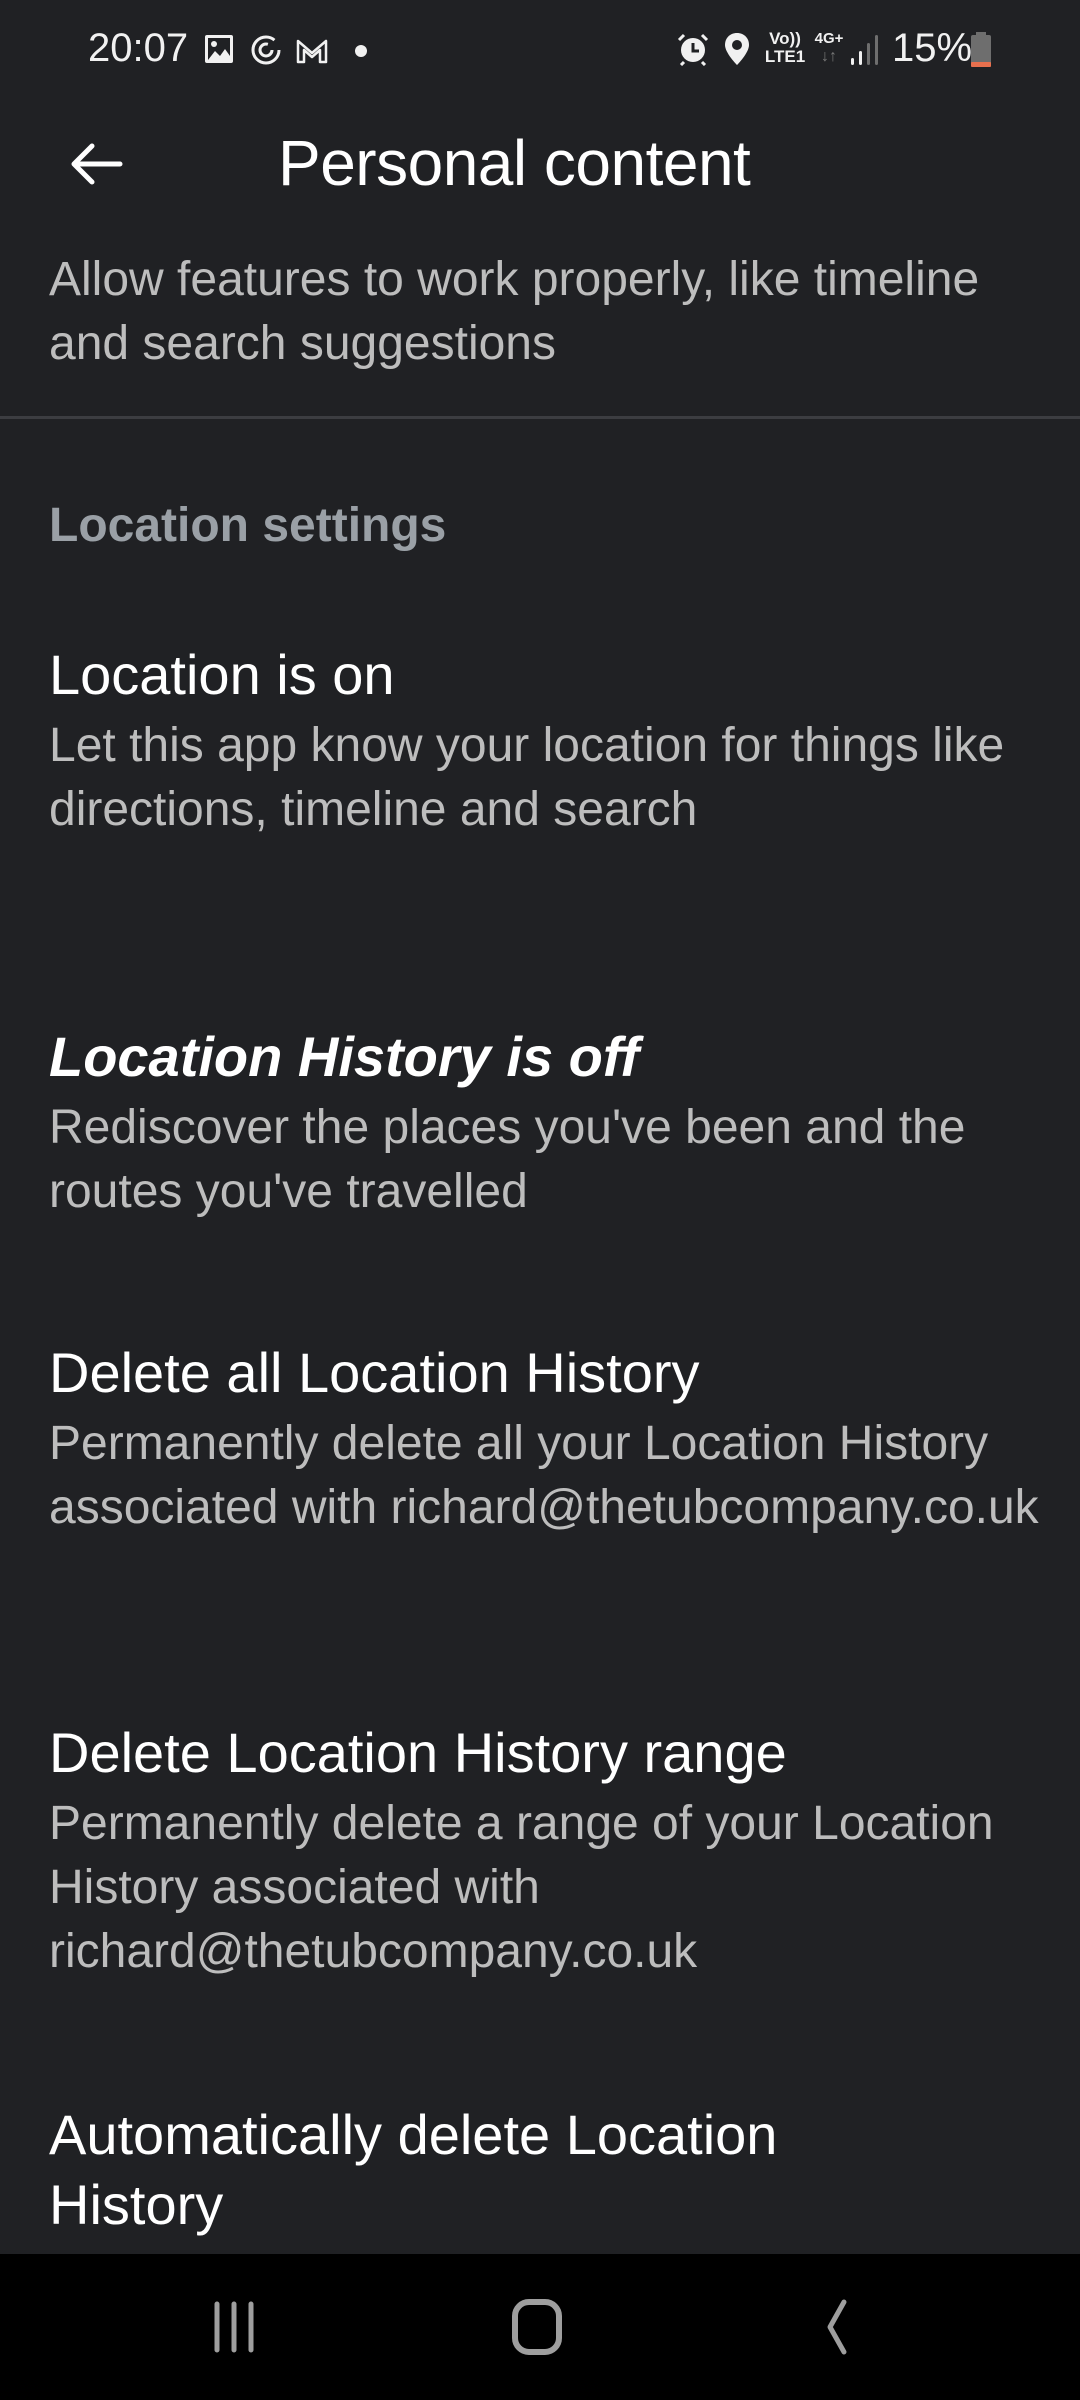 Image resolution: width=1080 pixels, height=2400 pixels. Describe the element at coordinates (266, 50) in the screenshot. I see `sync-icon` at that location.